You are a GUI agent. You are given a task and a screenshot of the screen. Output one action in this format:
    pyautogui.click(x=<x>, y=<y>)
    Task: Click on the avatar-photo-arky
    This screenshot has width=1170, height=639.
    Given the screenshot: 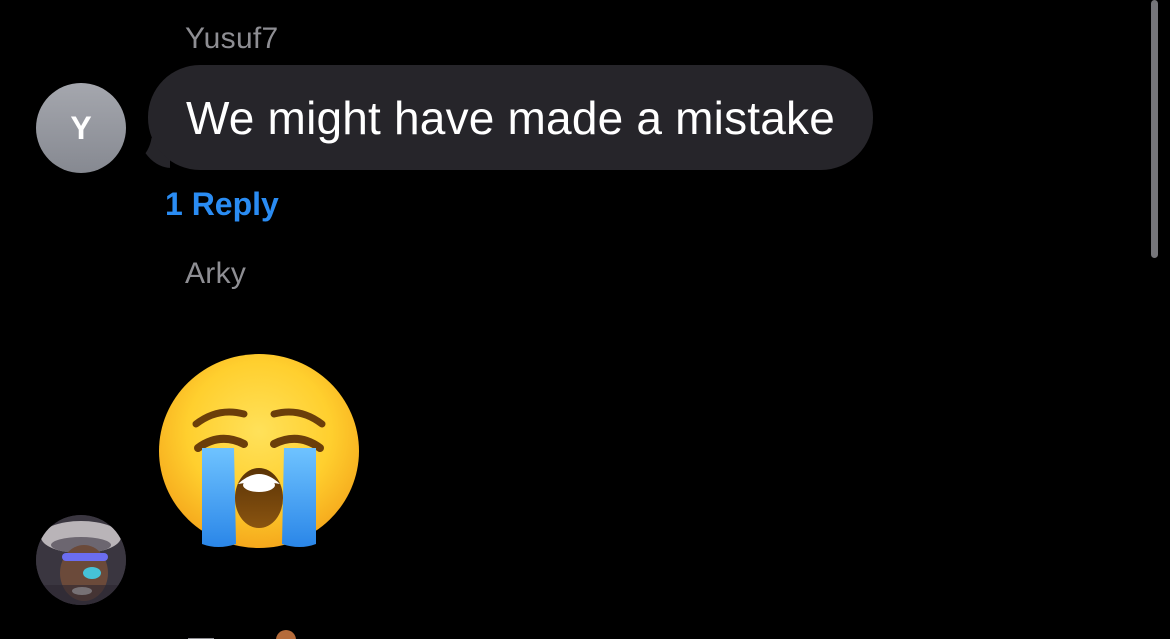 What is the action you would take?
    pyautogui.click(x=81, y=560)
    